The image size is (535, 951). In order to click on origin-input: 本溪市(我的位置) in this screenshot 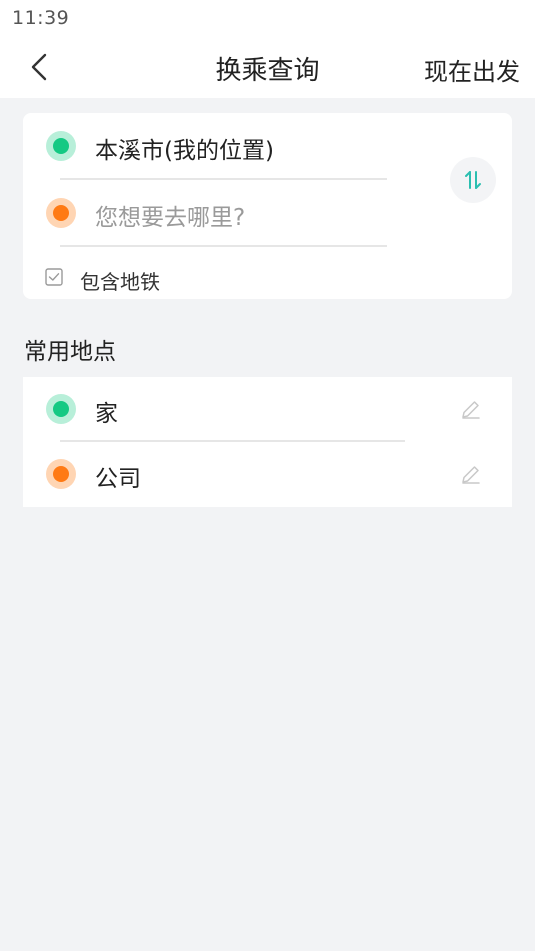, I will do `click(233, 145)`.